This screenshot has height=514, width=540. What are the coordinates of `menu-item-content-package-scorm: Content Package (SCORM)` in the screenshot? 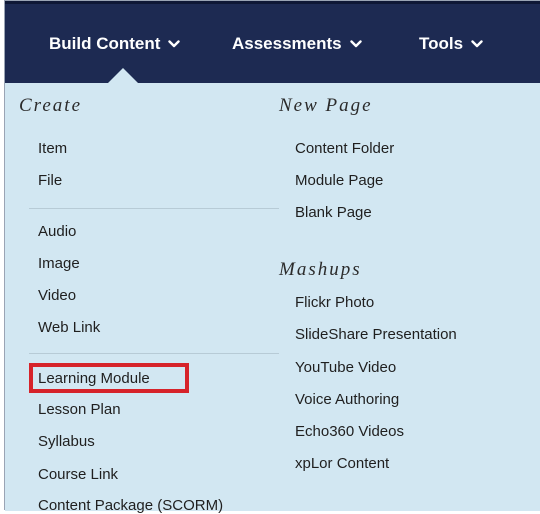 It's located at (130, 505).